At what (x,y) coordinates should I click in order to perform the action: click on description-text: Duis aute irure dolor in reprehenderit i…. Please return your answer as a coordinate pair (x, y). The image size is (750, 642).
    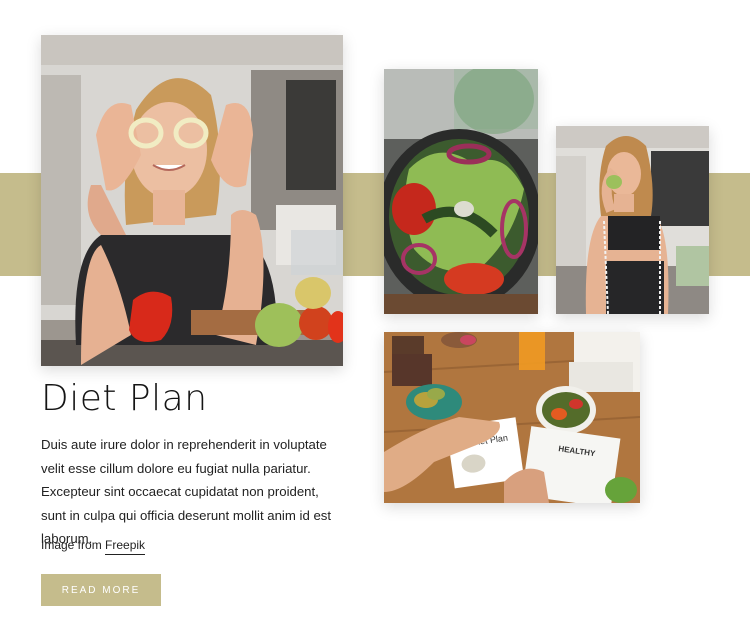
    Looking at the image, I should click on (186, 491).